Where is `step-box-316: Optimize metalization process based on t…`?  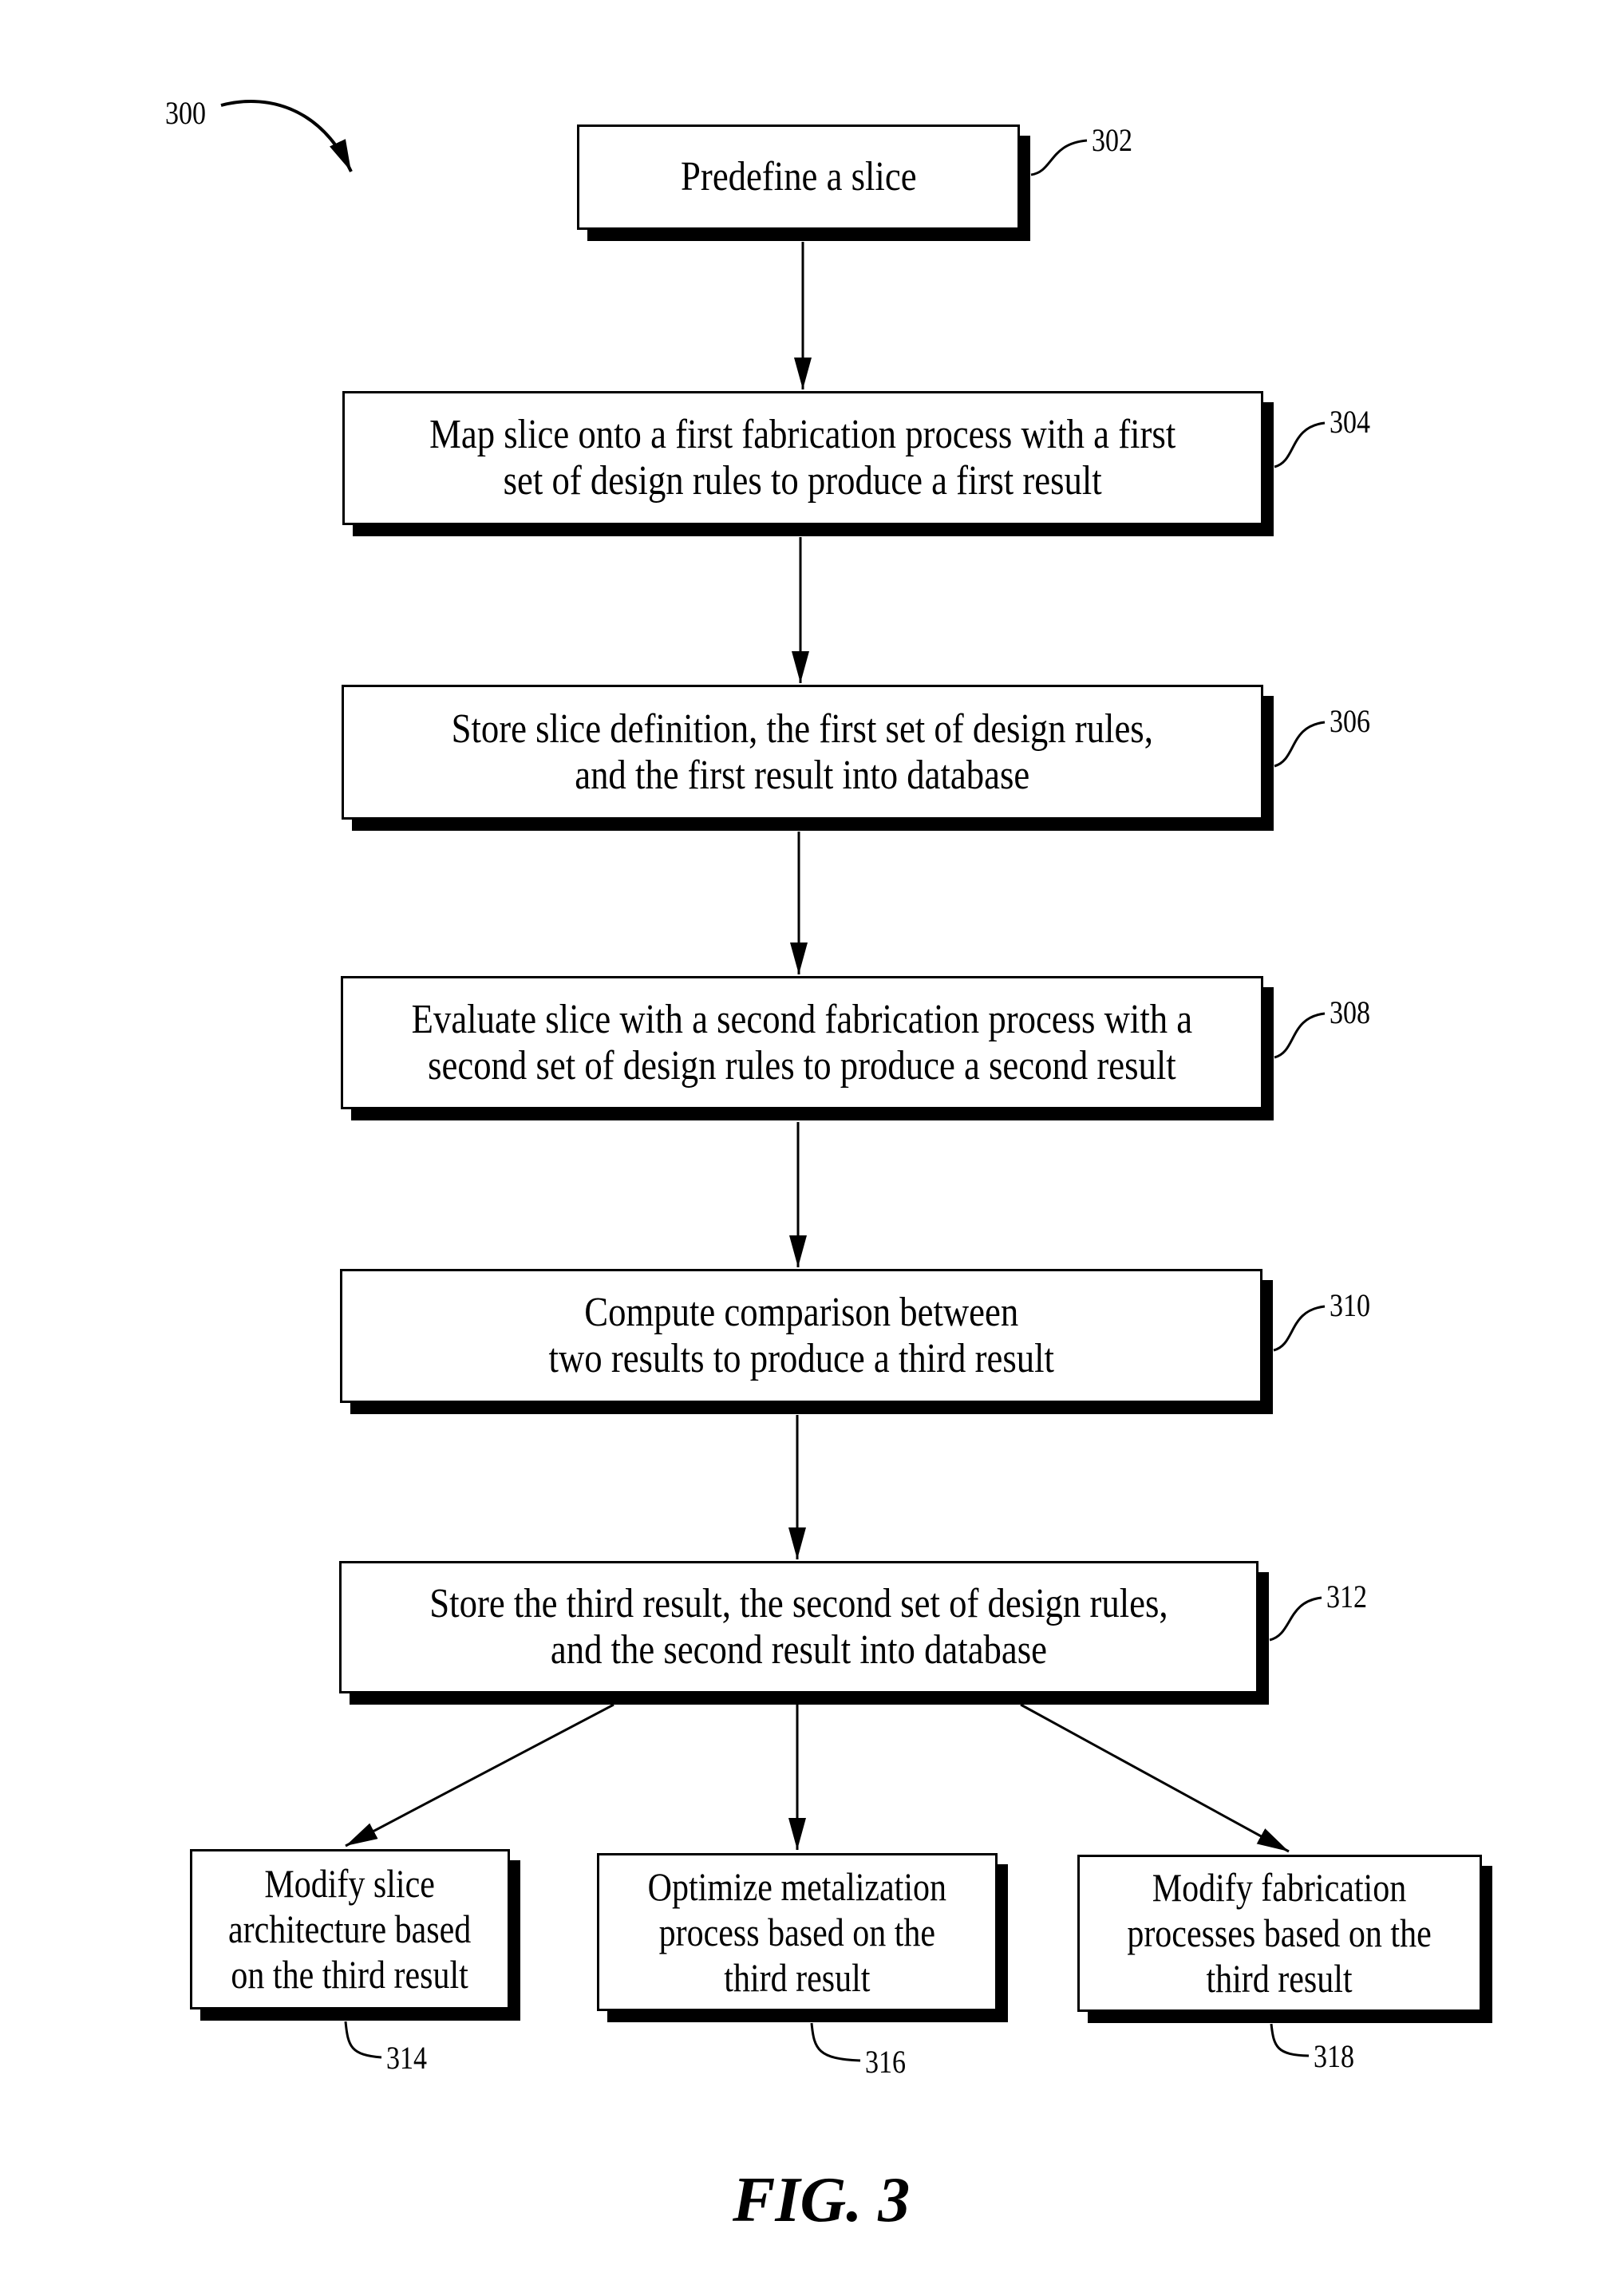
step-box-316: Optimize metalization process based on t… is located at coordinates (797, 1932).